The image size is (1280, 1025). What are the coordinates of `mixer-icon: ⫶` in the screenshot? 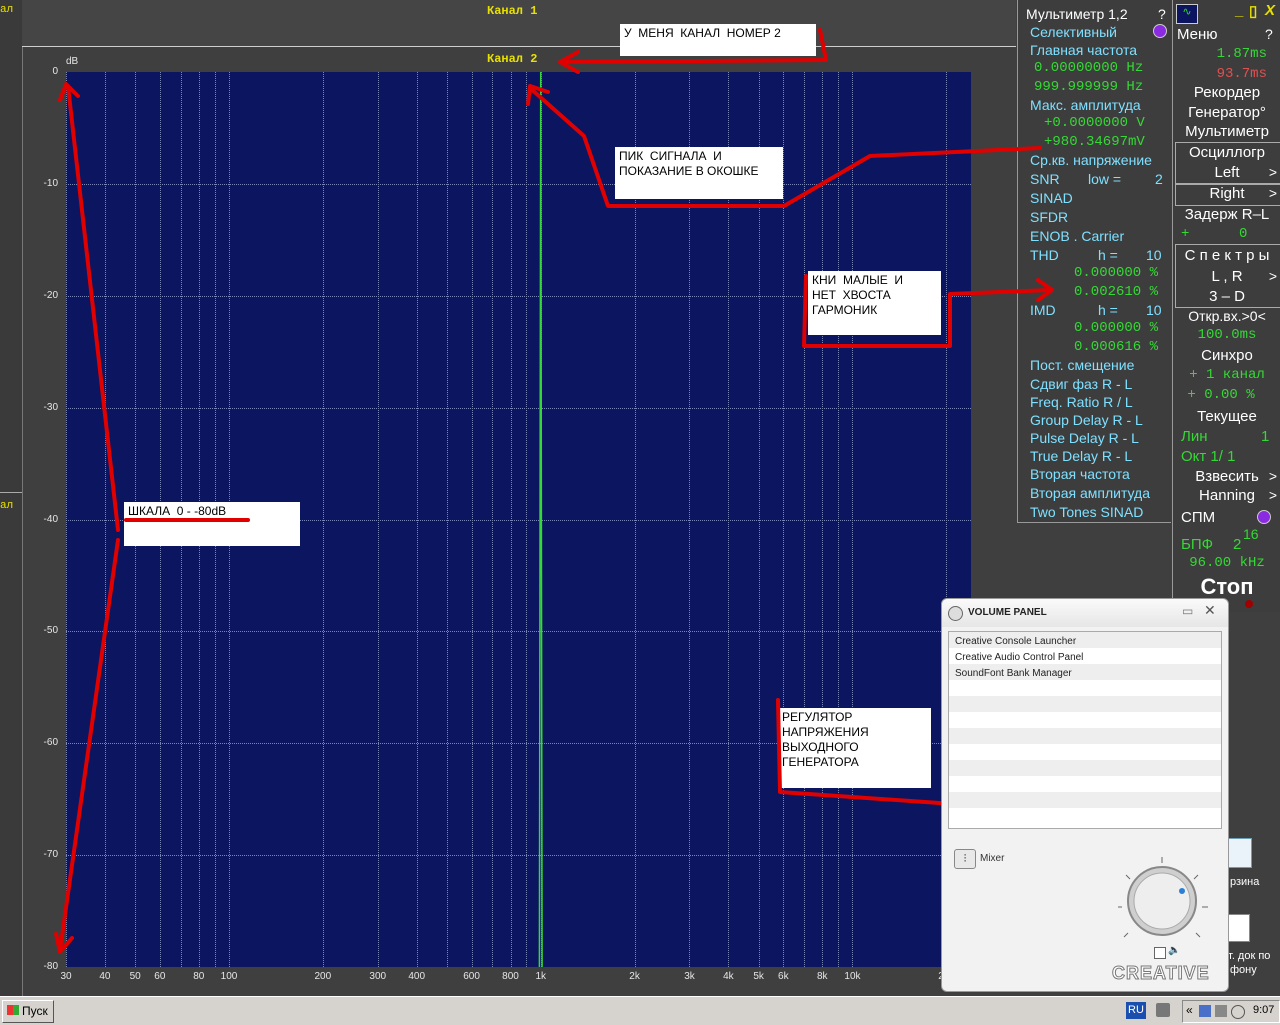 It's located at (965, 859).